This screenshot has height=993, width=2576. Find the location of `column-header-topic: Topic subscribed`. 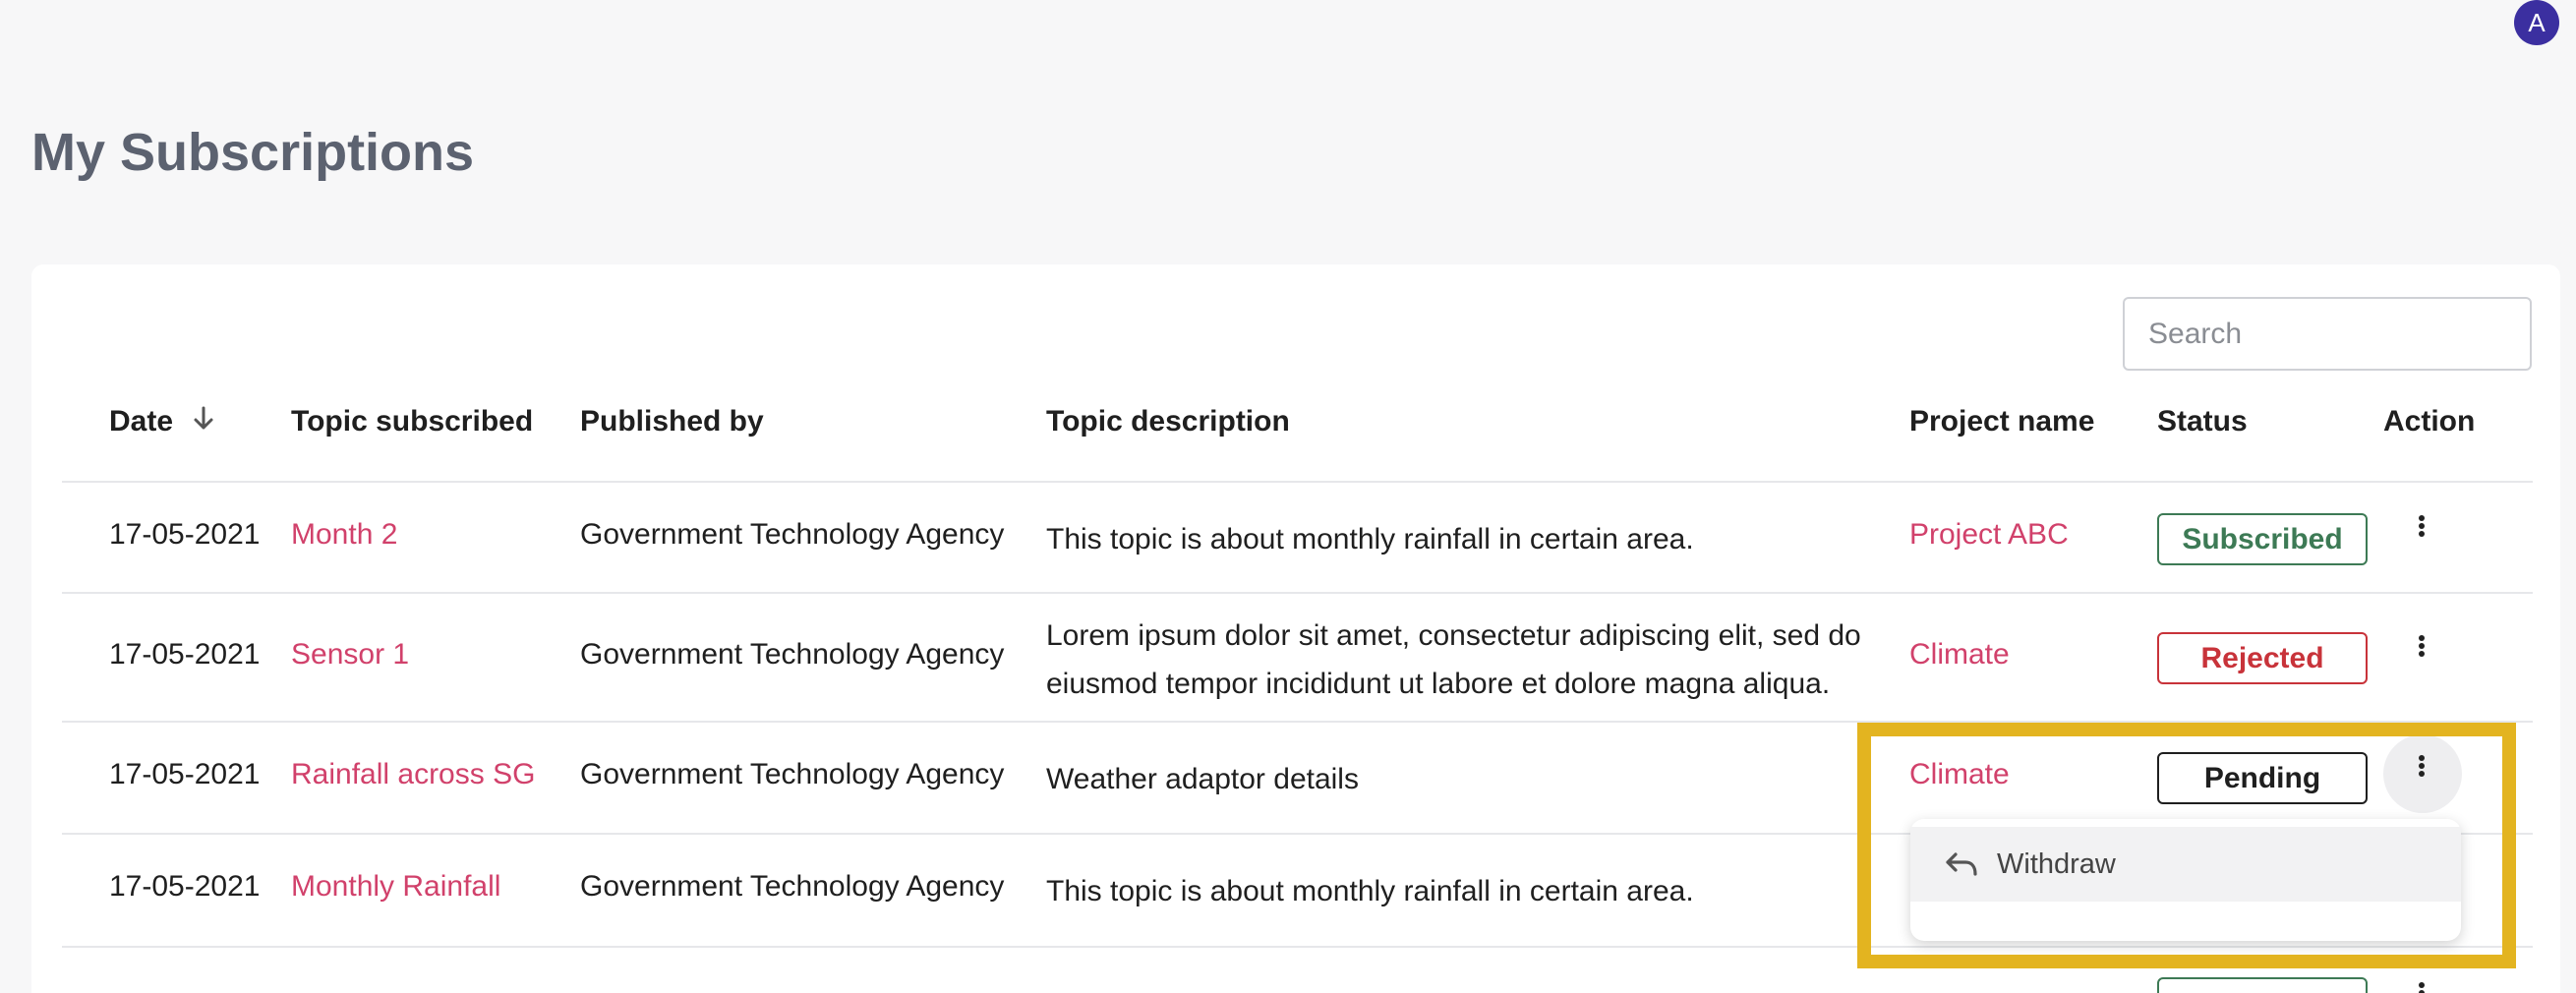

column-header-topic: Topic subscribed is located at coordinates (412, 421).